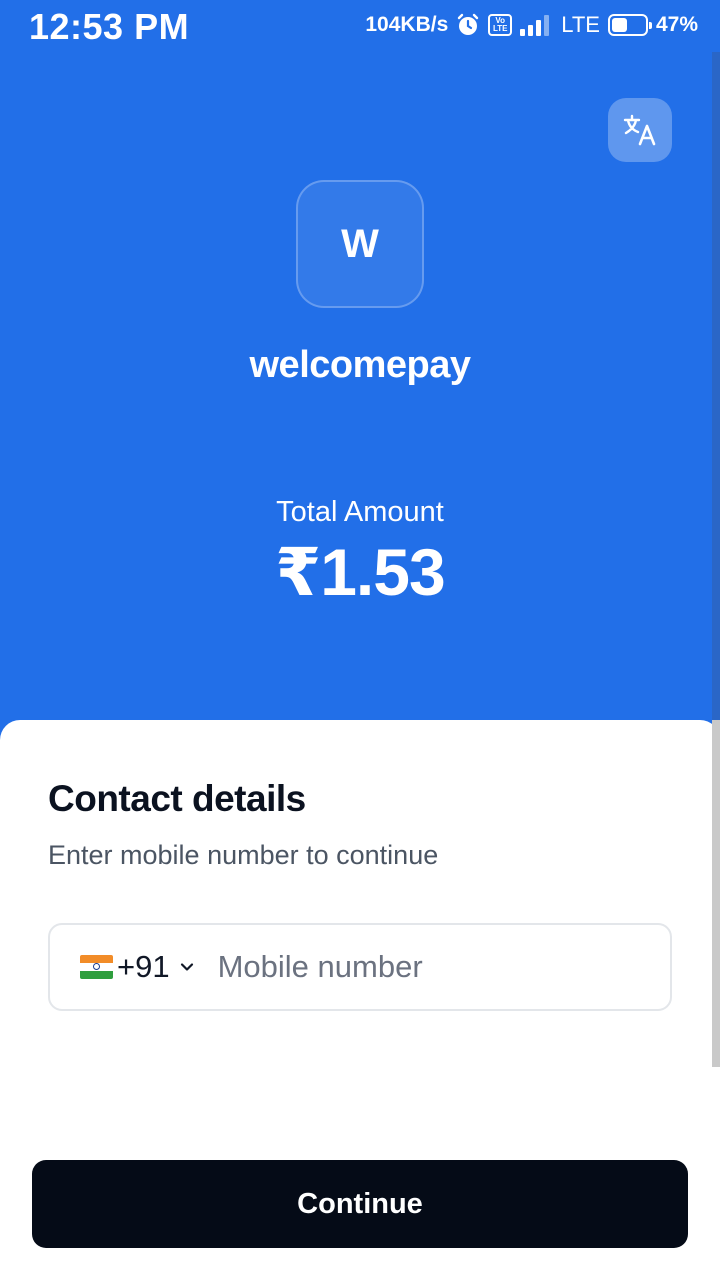 This screenshot has width=720, height=1280. What do you see at coordinates (360, 572) in the screenshot?
I see `amount-value: ₹1.53` at bounding box center [360, 572].